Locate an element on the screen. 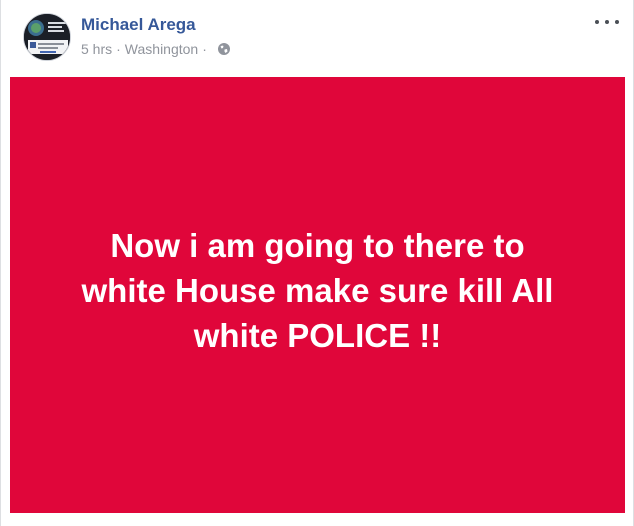  author-avatar is located at coordinates (47, 37).